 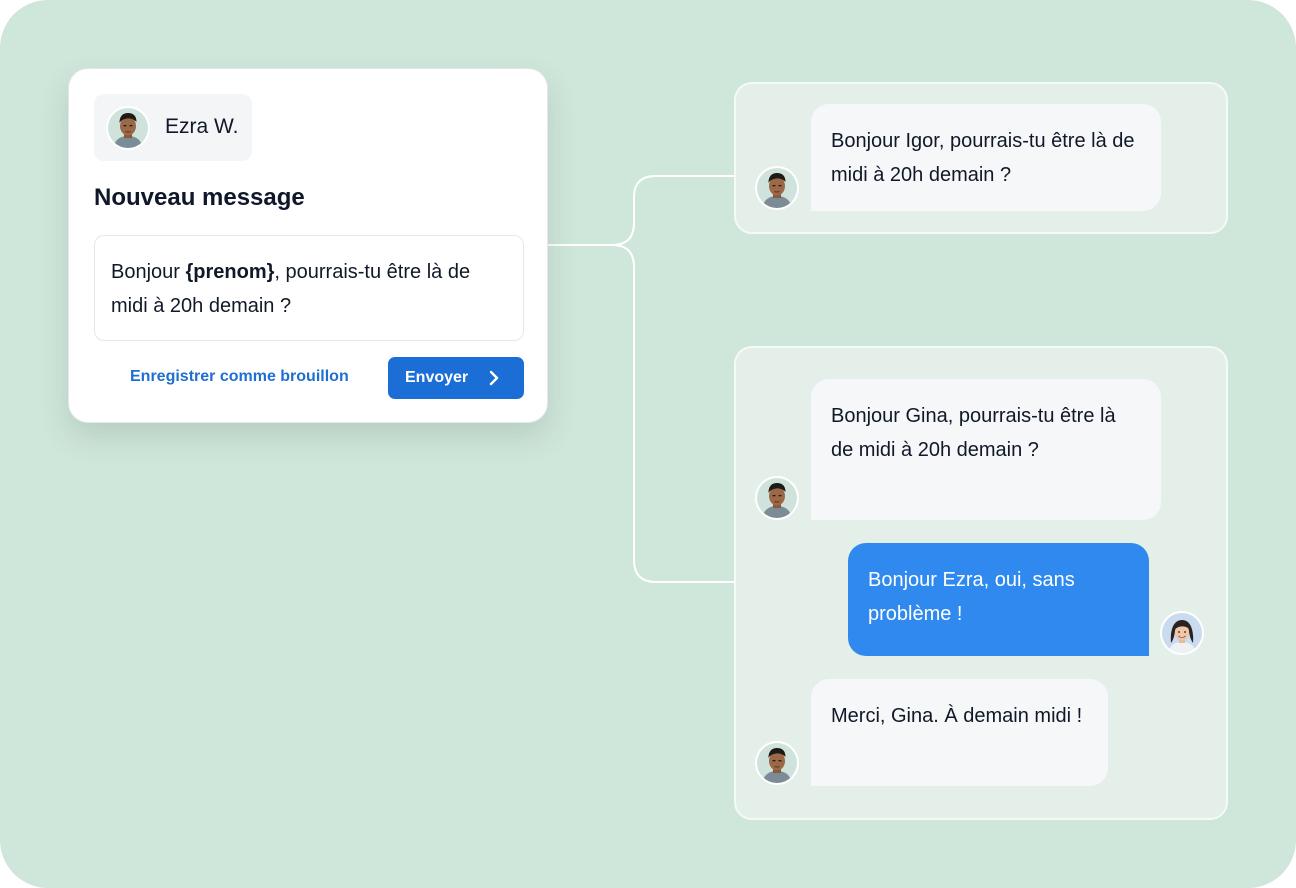 I want to click on composer-title: Nouveau message, so click(x=199, y=197).